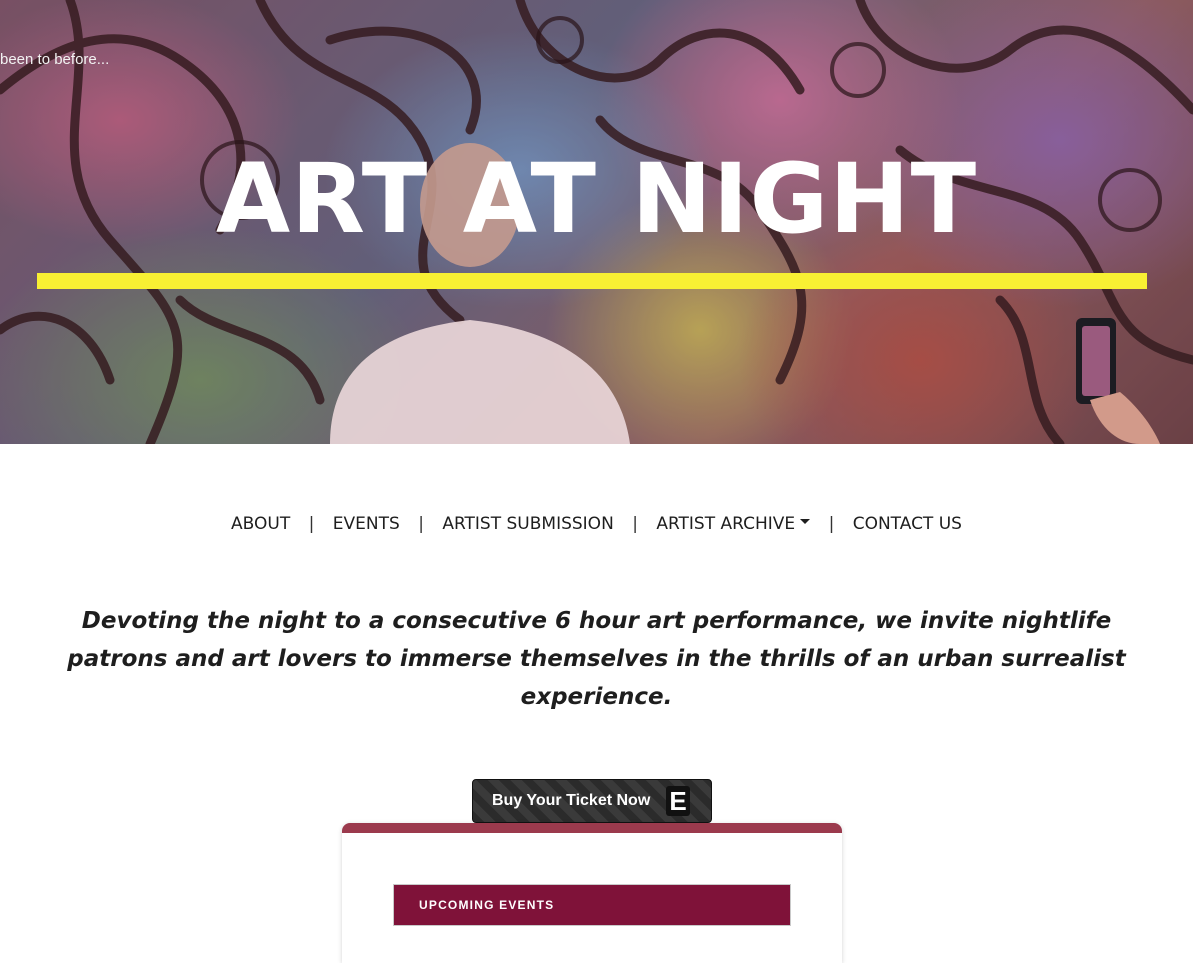  What do you see at coordinates (678, 801) in the screenshot?
I see `eventbrite-icon: E` at bounding box center [678, 801].